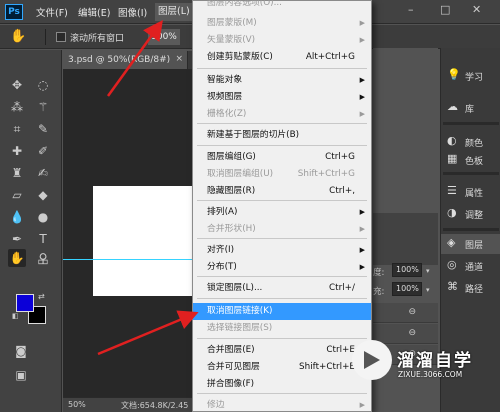  What do you see at coordinates (142, 241) in the screenshot?
I see `document-canvas` at bounding box center [142, 241].